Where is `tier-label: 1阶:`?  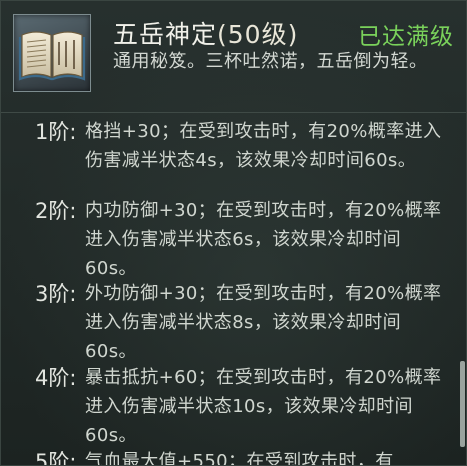
tier-label: 1阶: is located at coordinates (56, 132).